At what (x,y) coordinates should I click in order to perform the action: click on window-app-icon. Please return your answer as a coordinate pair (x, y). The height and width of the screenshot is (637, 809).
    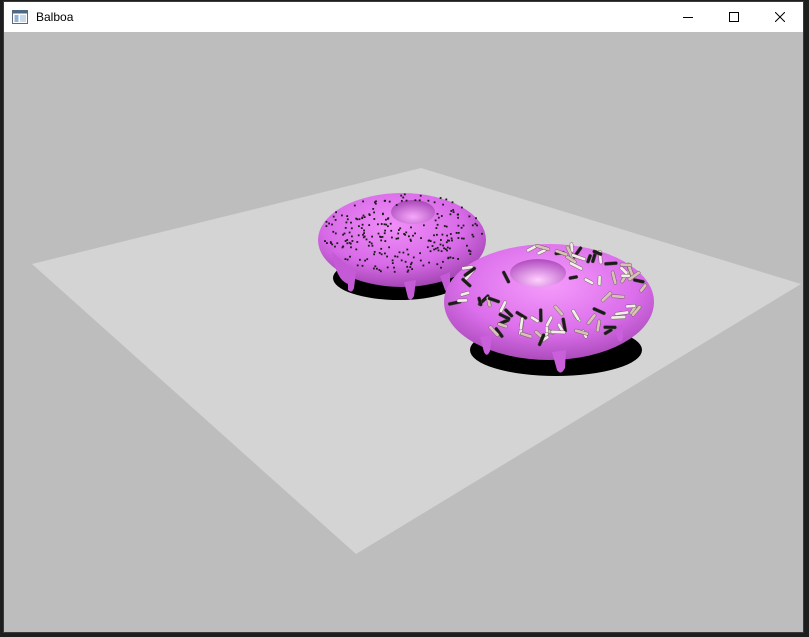
    Looking at the image, I should click on (20, 17).